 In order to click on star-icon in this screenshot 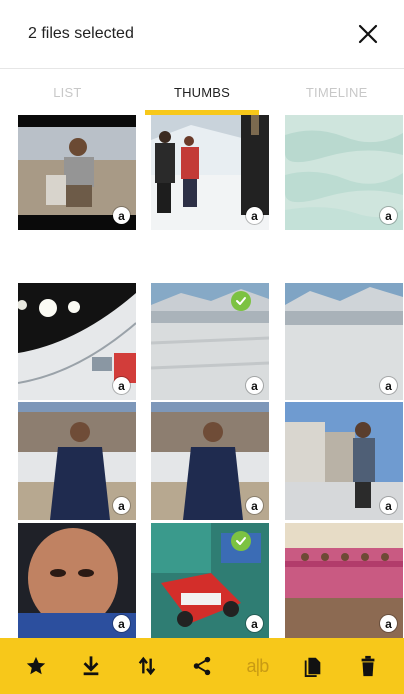, I will do `click(35, 665)`.